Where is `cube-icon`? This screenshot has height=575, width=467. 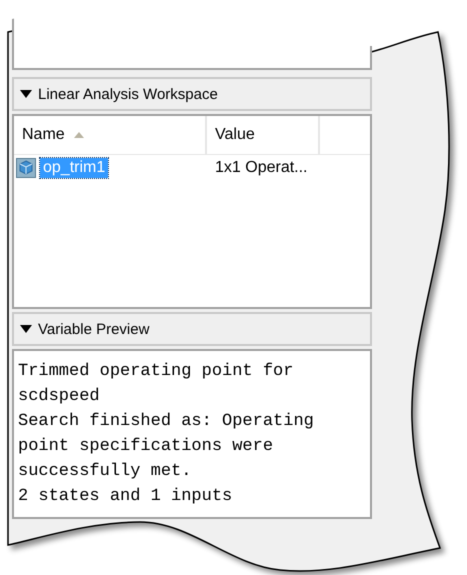 cube-icon is located at coordinates (26, 168).